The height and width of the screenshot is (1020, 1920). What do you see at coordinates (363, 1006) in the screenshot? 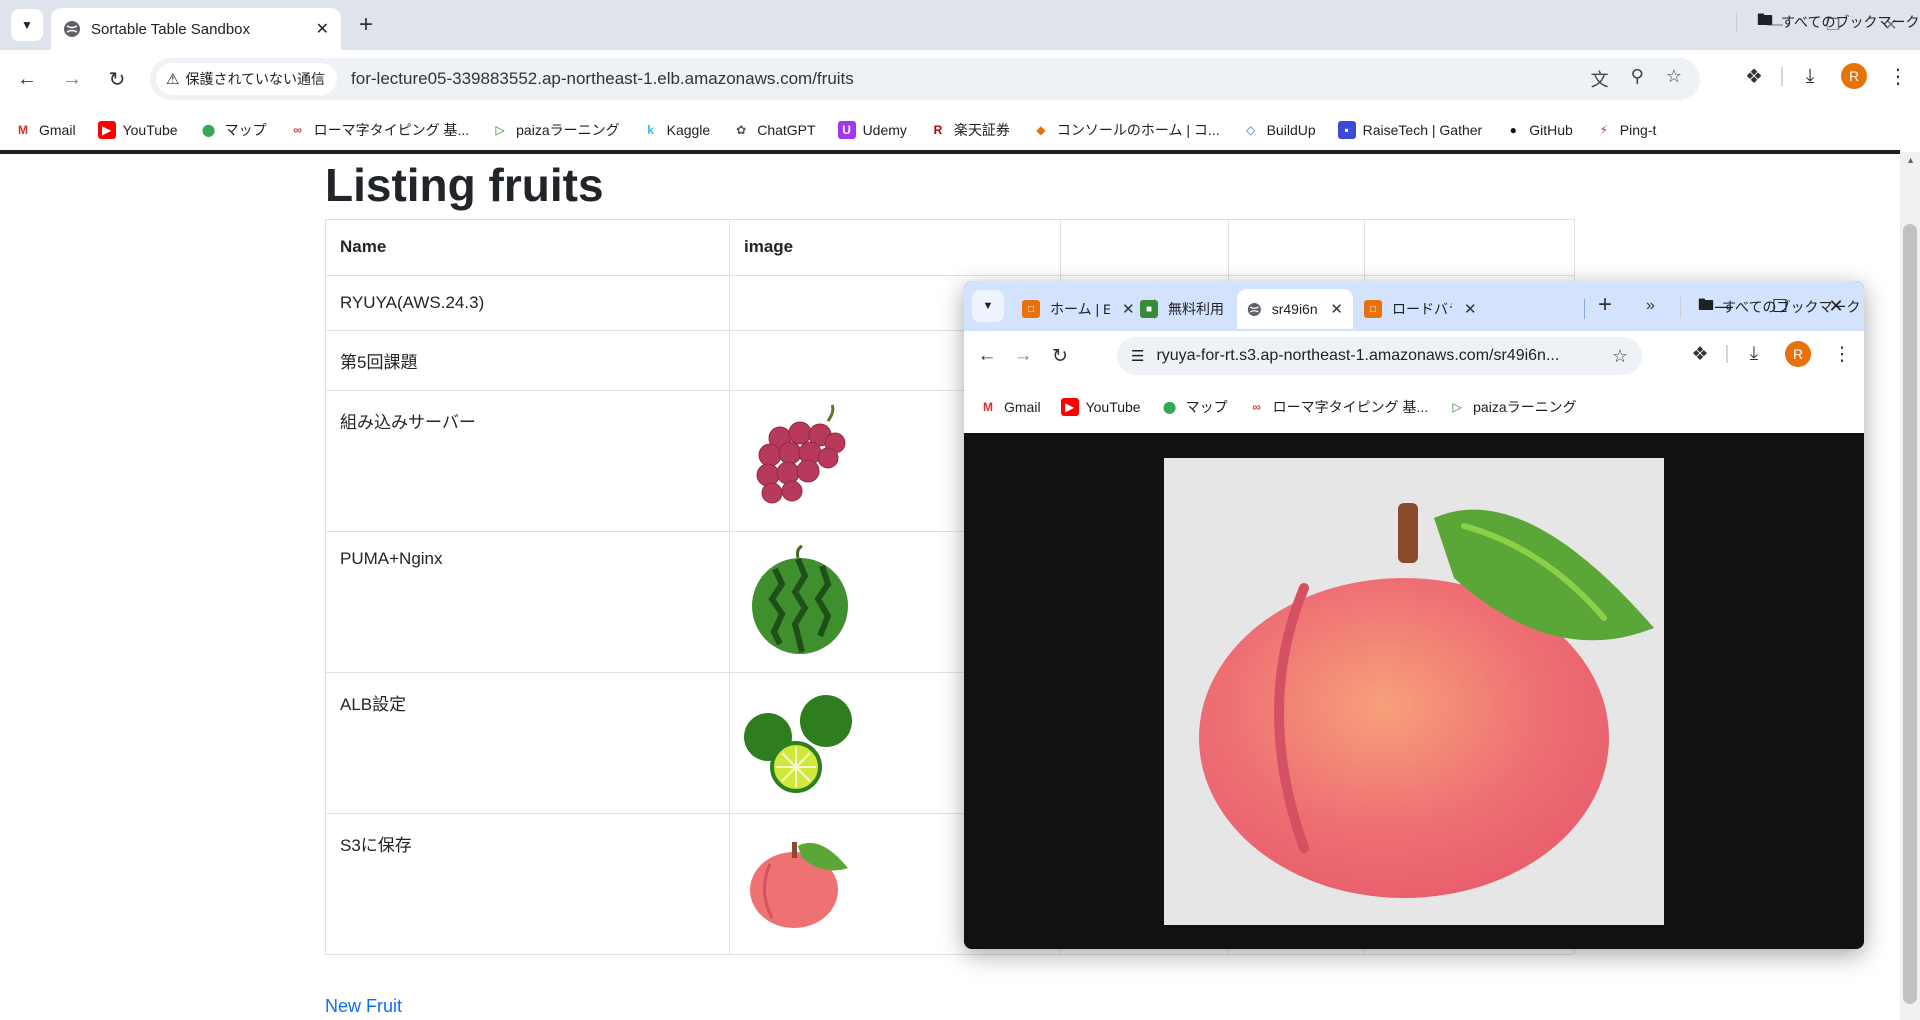
I see `new-fruit-link: New Fruit` at bounding box center [363, 1006].